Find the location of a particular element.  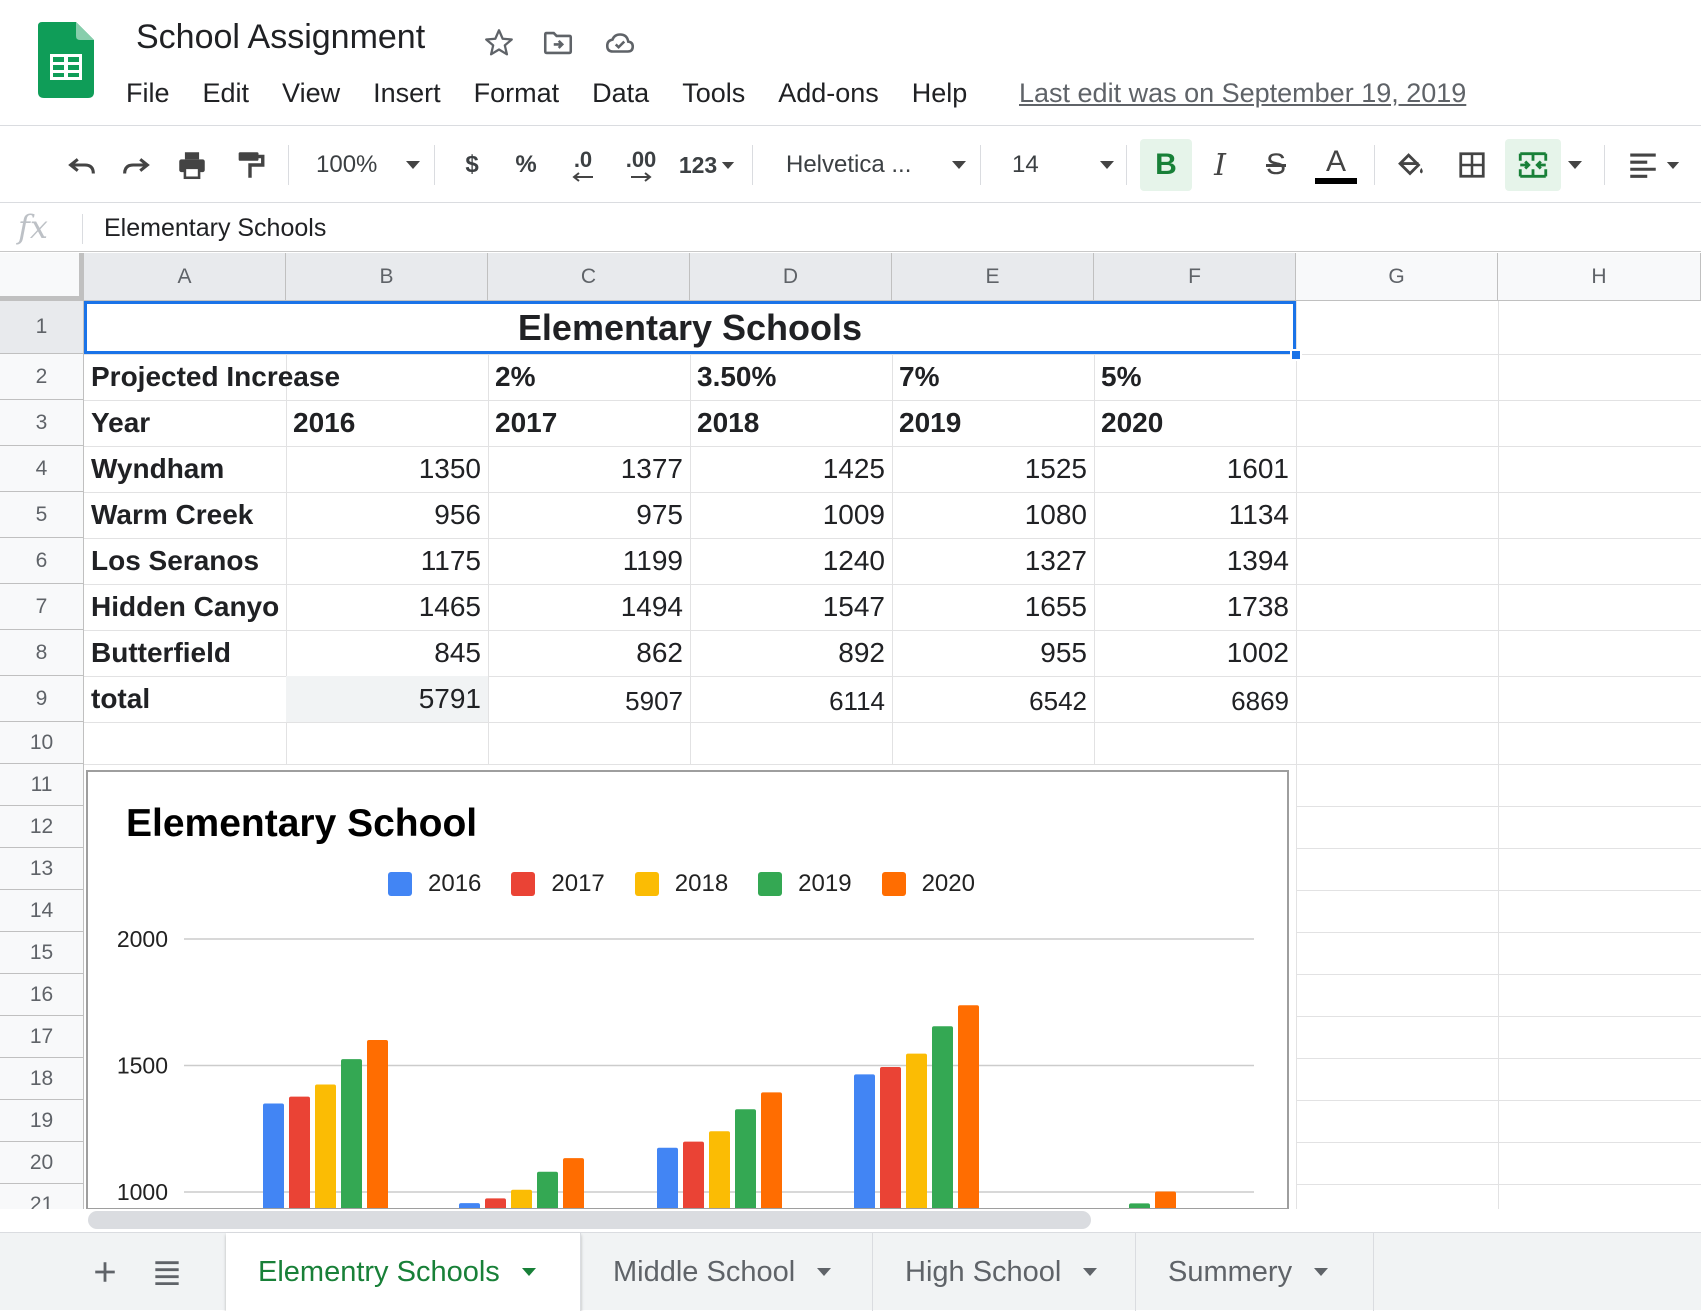

cell-a3: Year is located at coordinates (185, 423).